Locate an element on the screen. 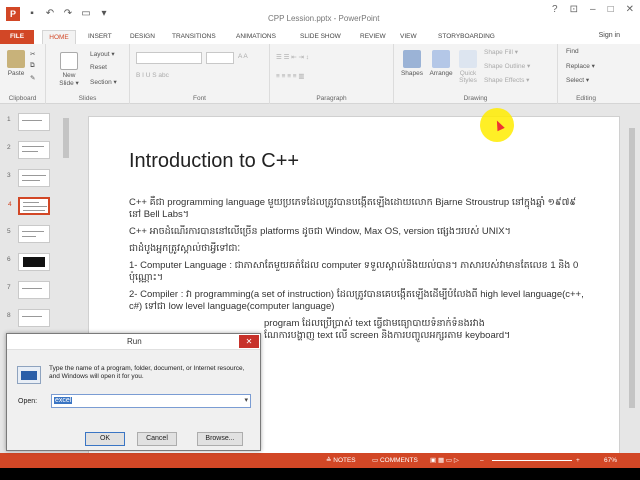 This screenshot has width=640, height=480. close-button: ✕ is located at coordinates (630, 9).